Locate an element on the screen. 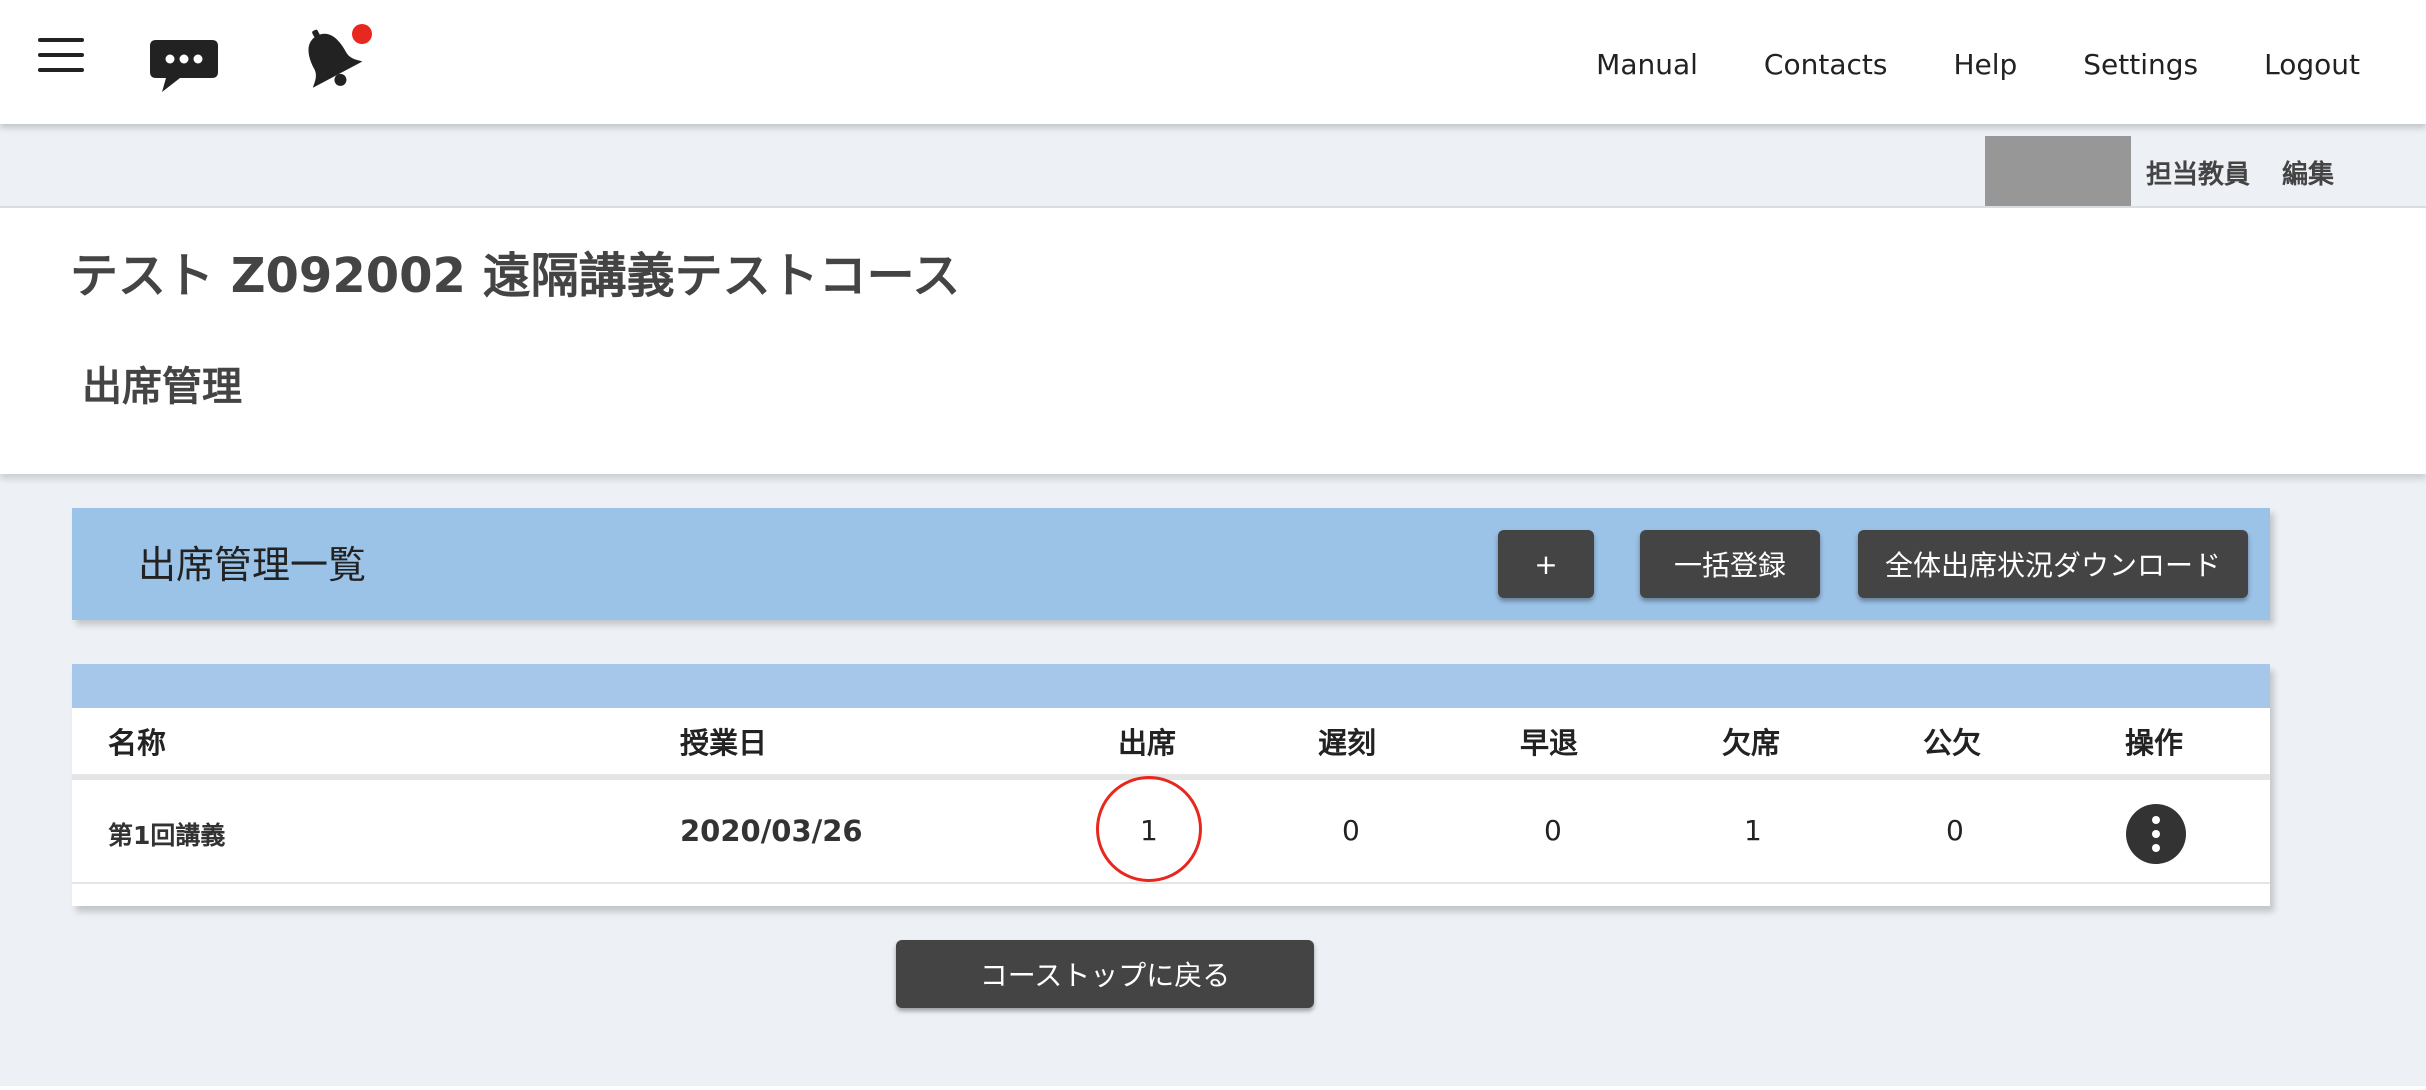 This screenshot has height=1090, width=2426. bulk-register-button: 一括登録 is located at coordinates (1730, 564).